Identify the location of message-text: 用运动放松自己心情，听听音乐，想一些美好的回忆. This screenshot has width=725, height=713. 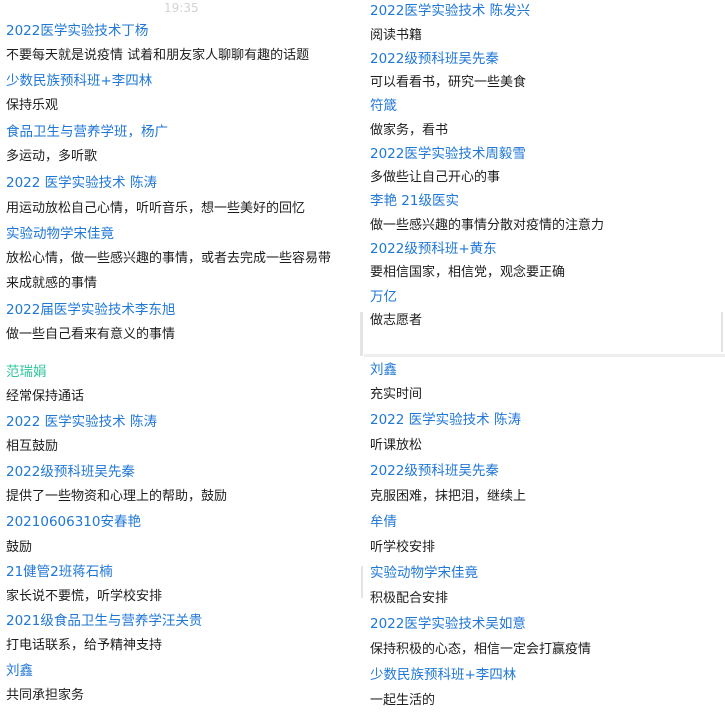
(156, 208).